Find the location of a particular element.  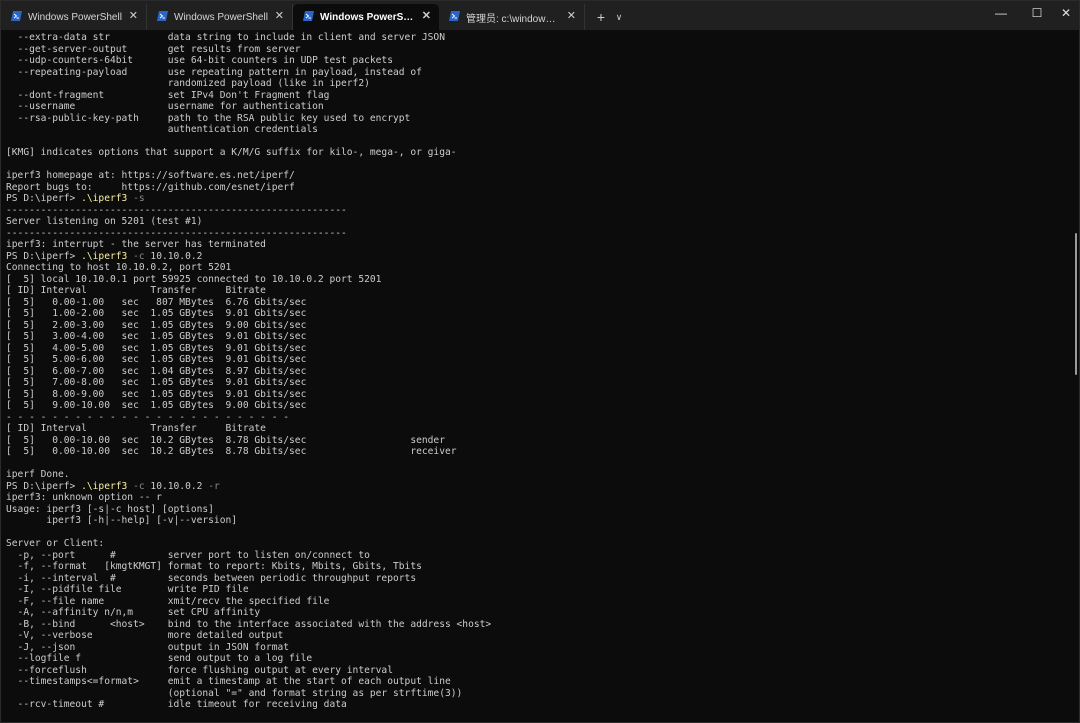

terminal-line: -I, --pidfile file write PID file is located at coordinates (127, 589).